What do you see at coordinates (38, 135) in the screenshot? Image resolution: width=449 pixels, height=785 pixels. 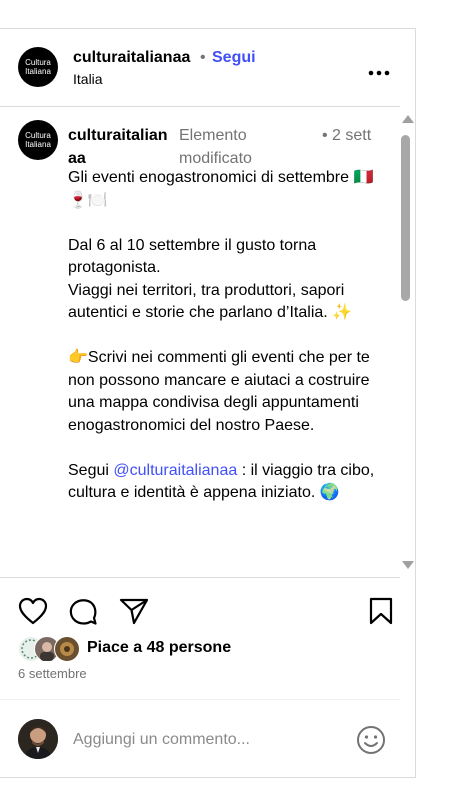 I see `caption-avatar-line1: Cultura` at bounding box center [38, 135].